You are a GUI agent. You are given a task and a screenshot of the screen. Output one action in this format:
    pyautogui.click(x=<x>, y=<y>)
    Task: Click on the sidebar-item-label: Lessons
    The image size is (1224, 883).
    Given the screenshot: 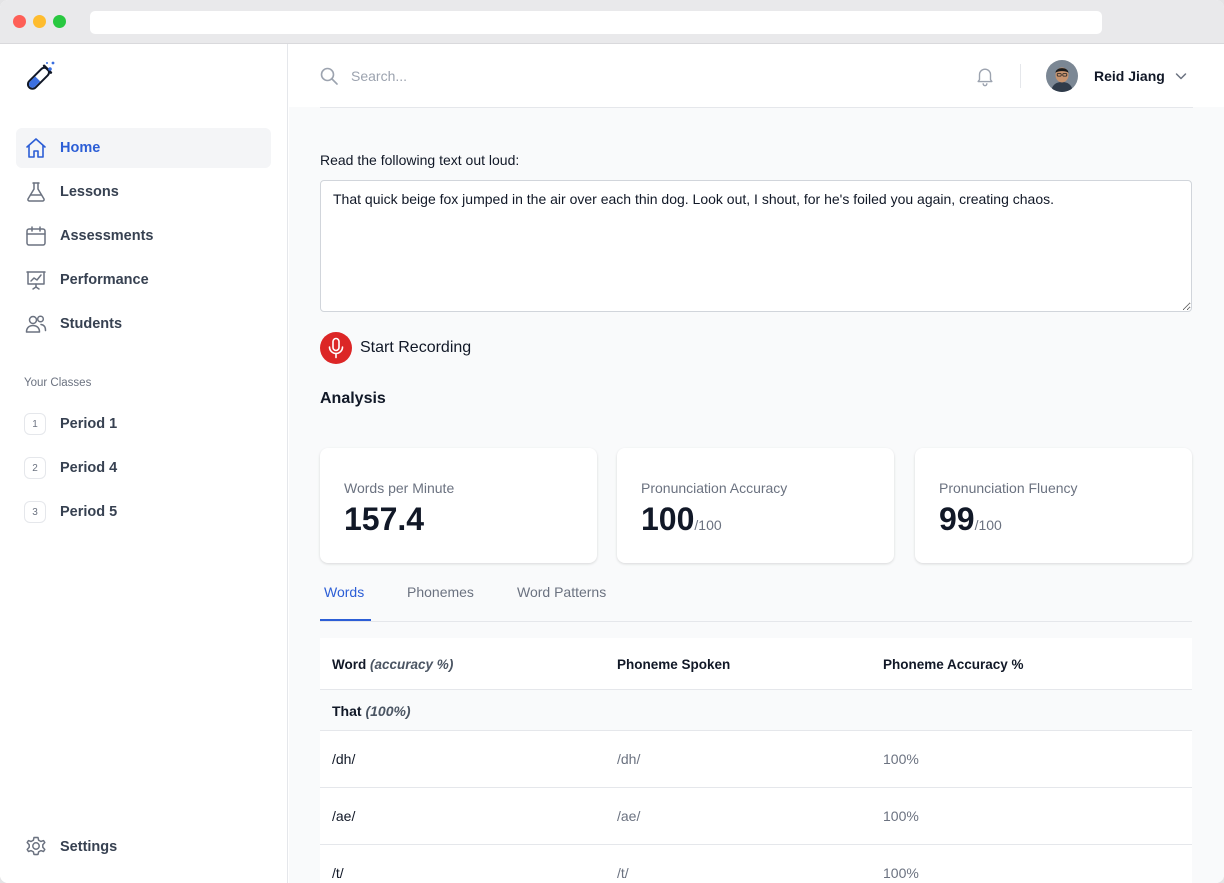 What is the action you would take?
    pyautogui.click(x=89, y=192)
    